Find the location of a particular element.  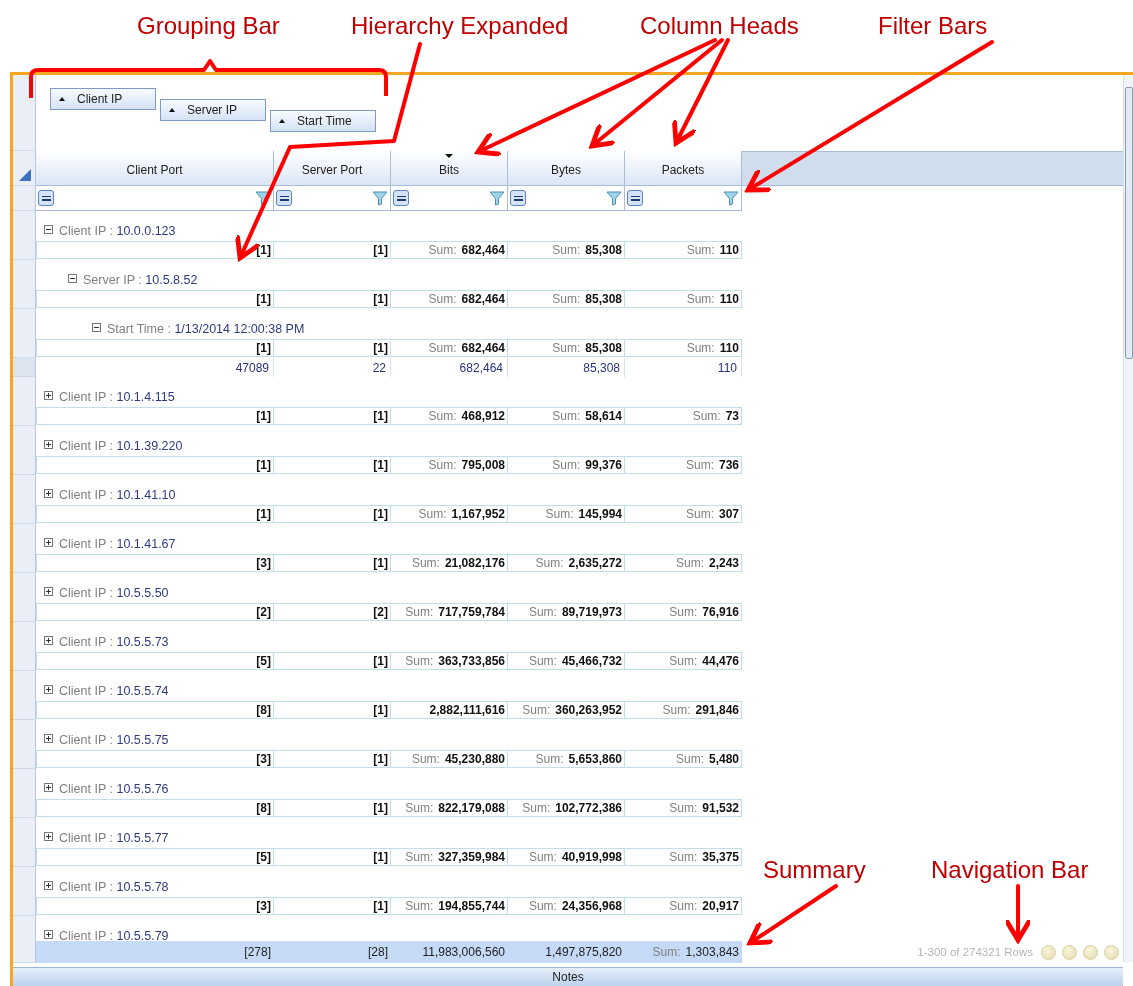

group-label: Server IP : 10.5.8.52 is located at coordinates (140, 280).